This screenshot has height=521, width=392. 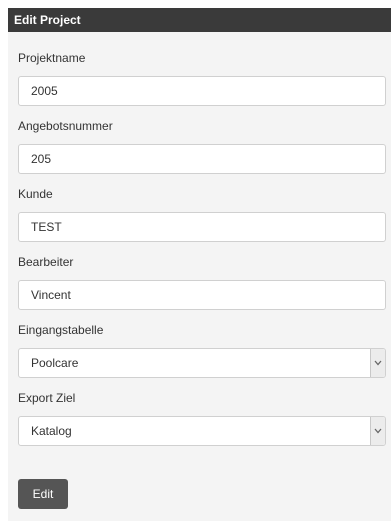 What do you see at coordinates (202, 227) in the screenshot?
I see `kunde-field` at bounding box center [202, 227].